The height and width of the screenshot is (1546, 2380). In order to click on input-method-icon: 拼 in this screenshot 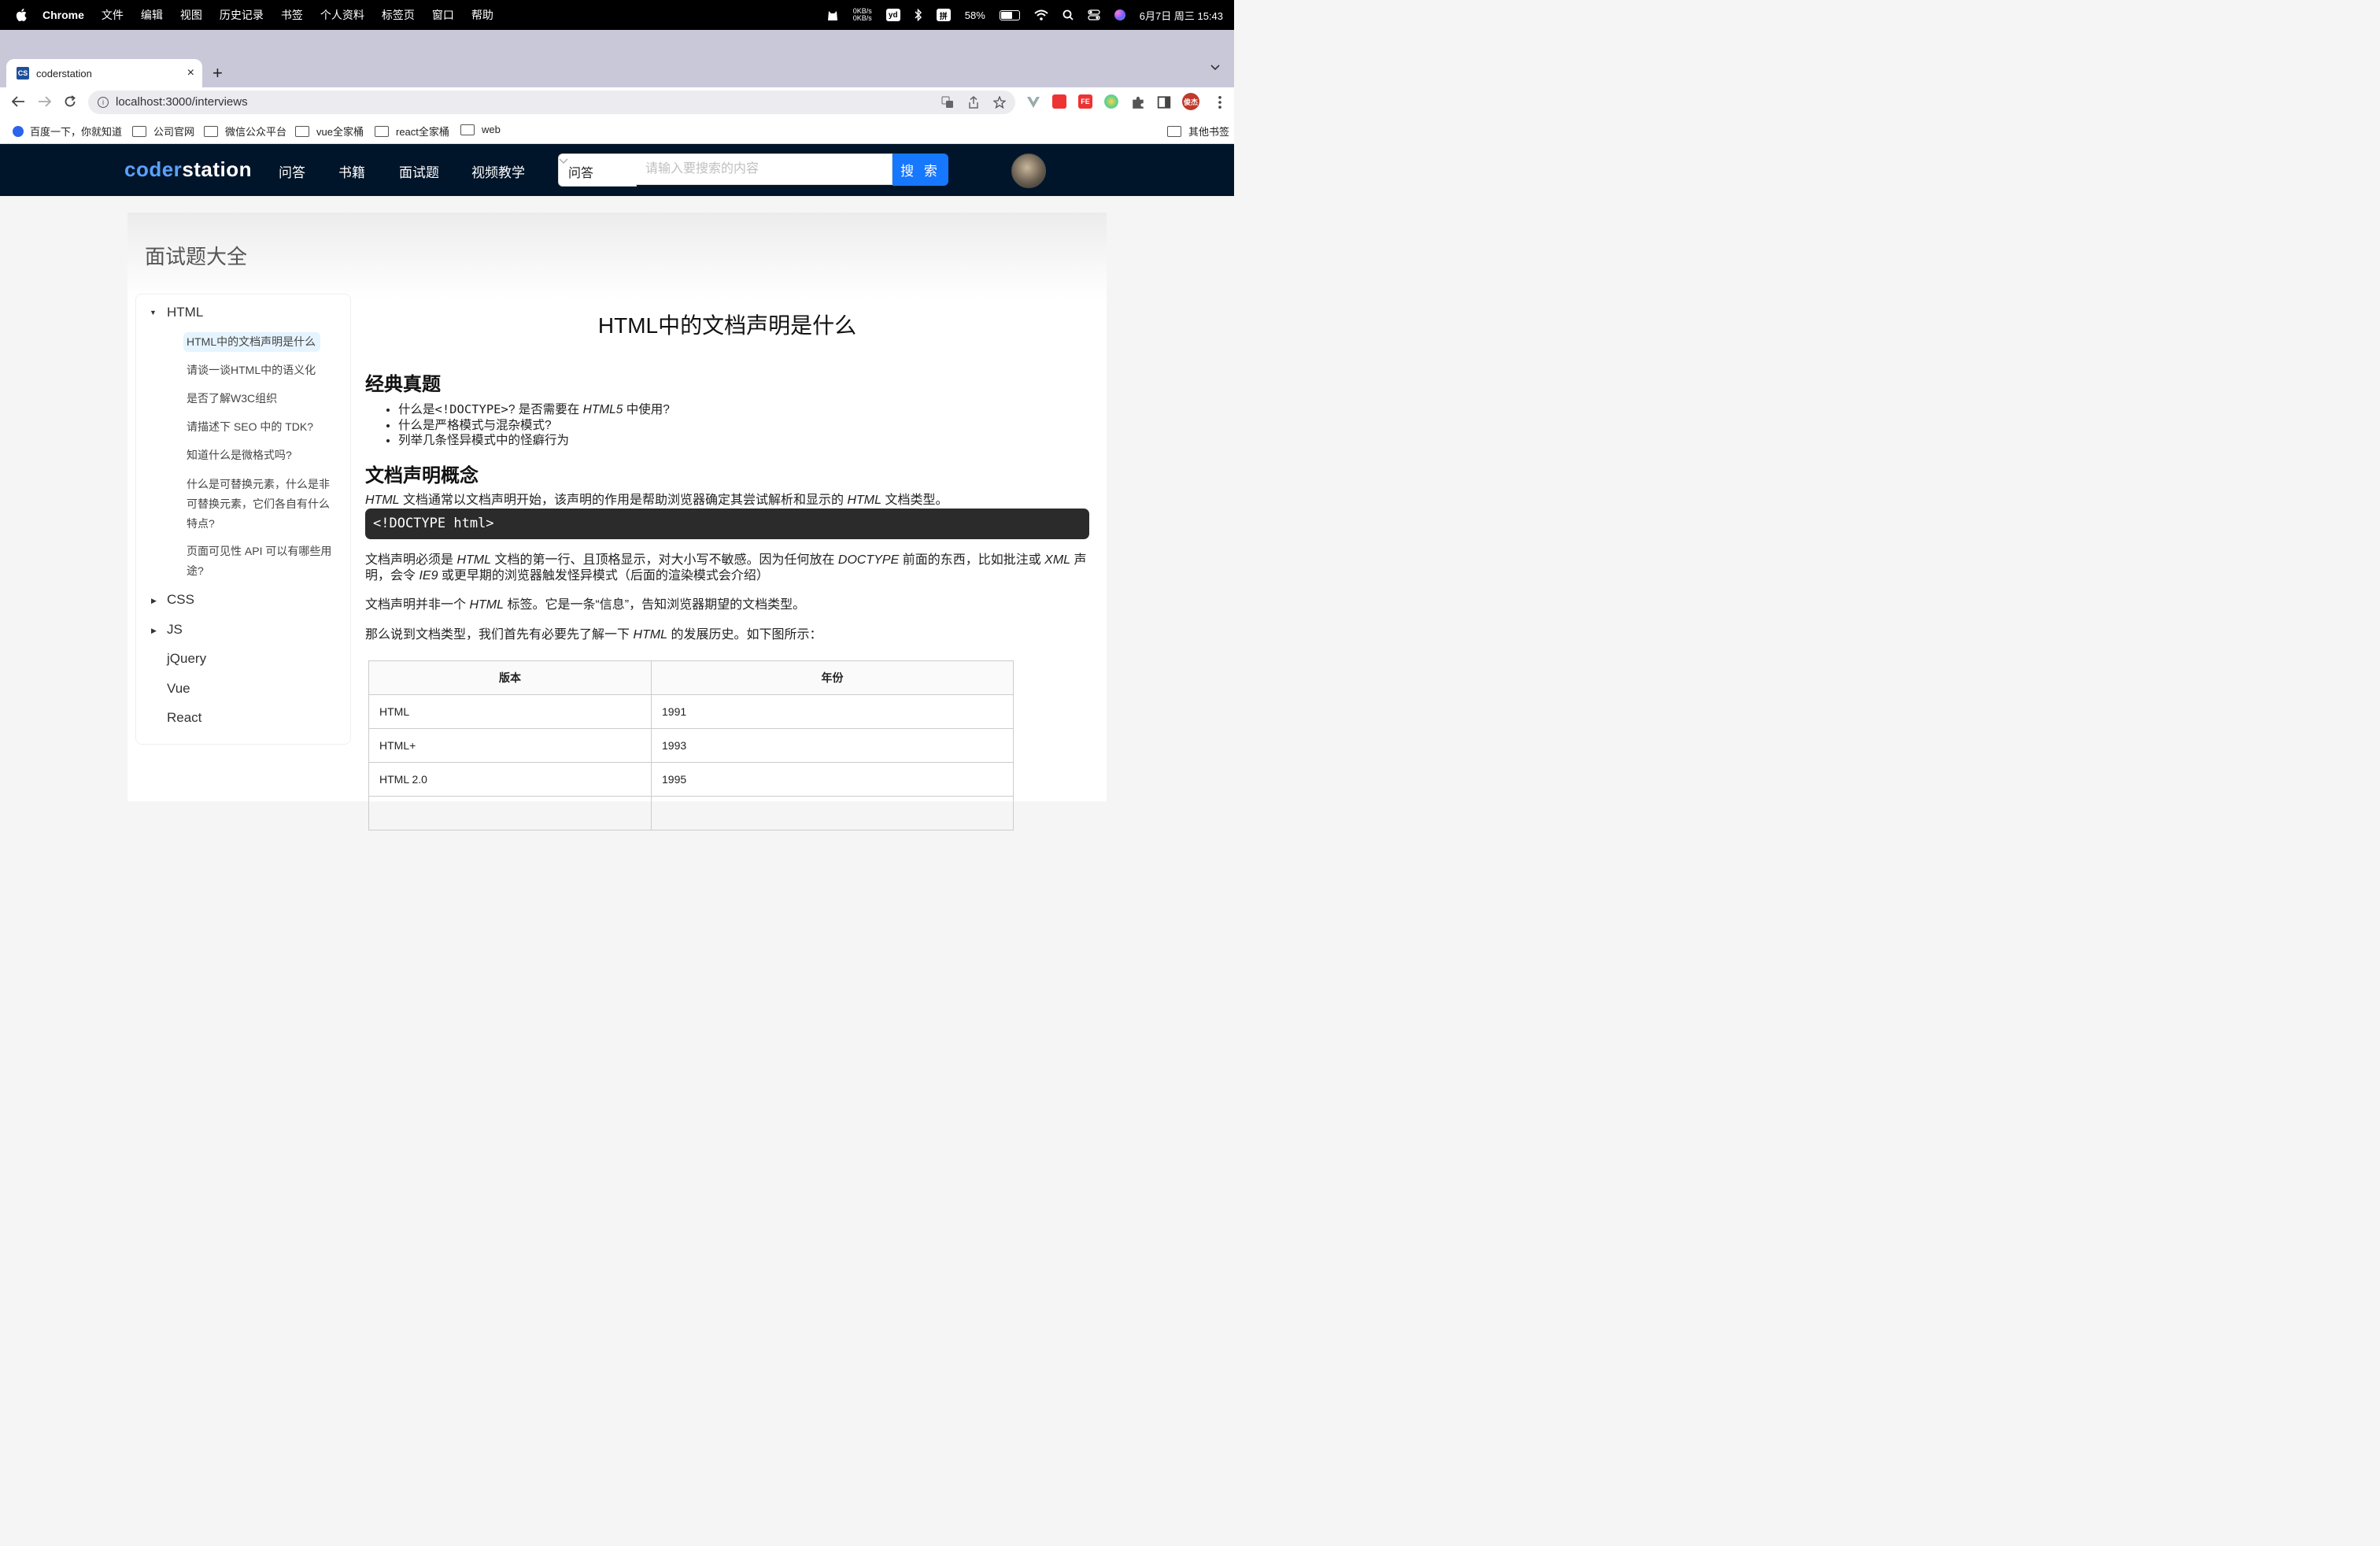, I will do `click(943, 15)`.